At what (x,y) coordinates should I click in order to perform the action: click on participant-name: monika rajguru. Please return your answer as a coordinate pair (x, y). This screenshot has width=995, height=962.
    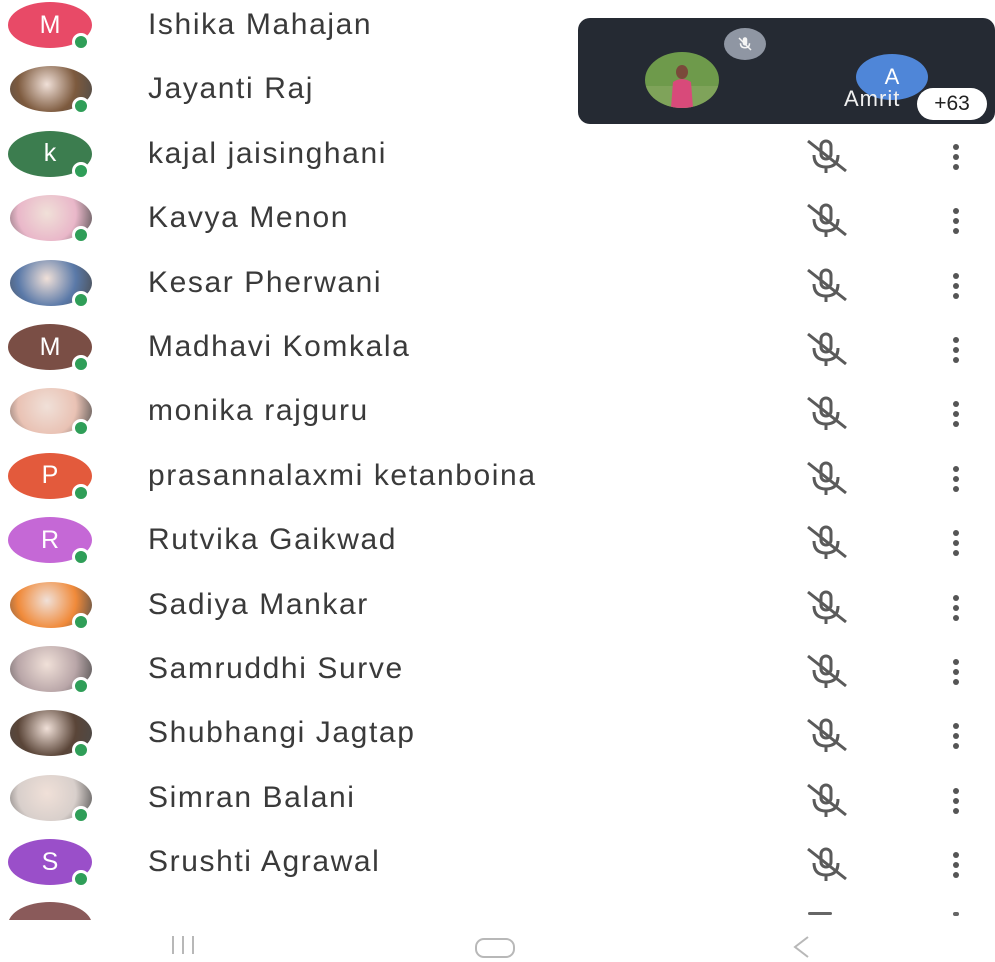
    Looking at the image, I should click on (258, 411).